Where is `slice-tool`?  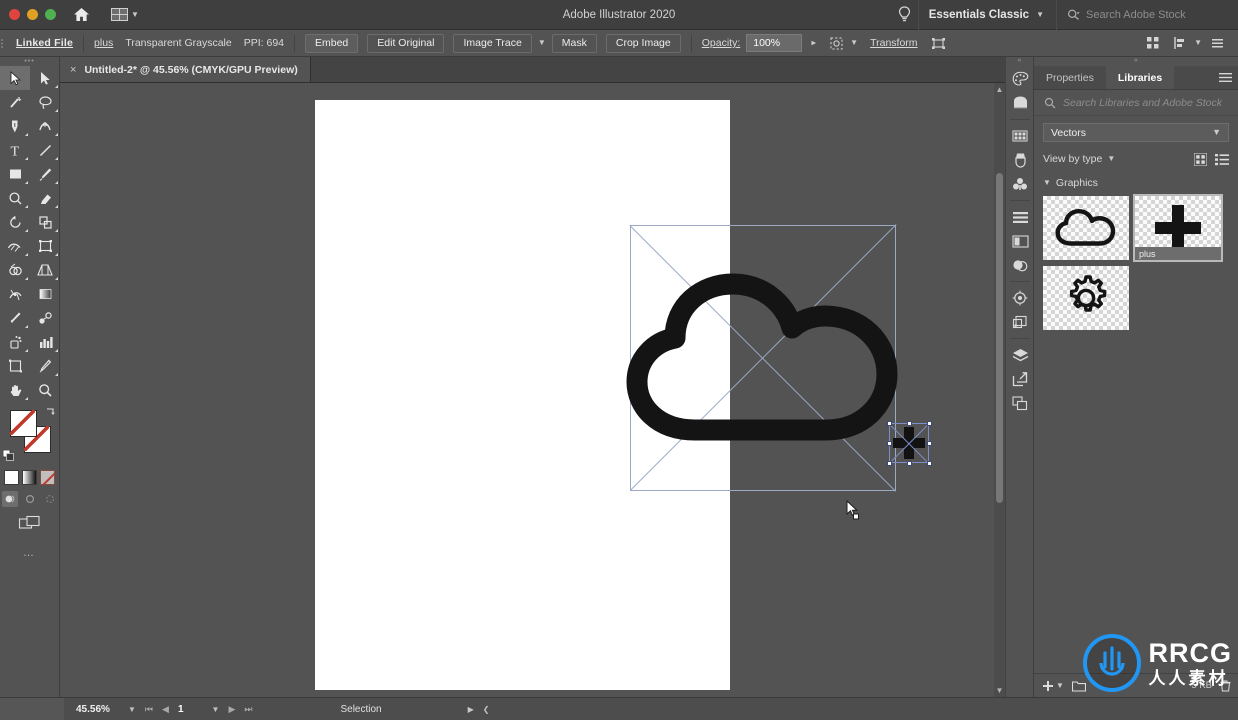
slice-tool is located at coordinates (45, 366).